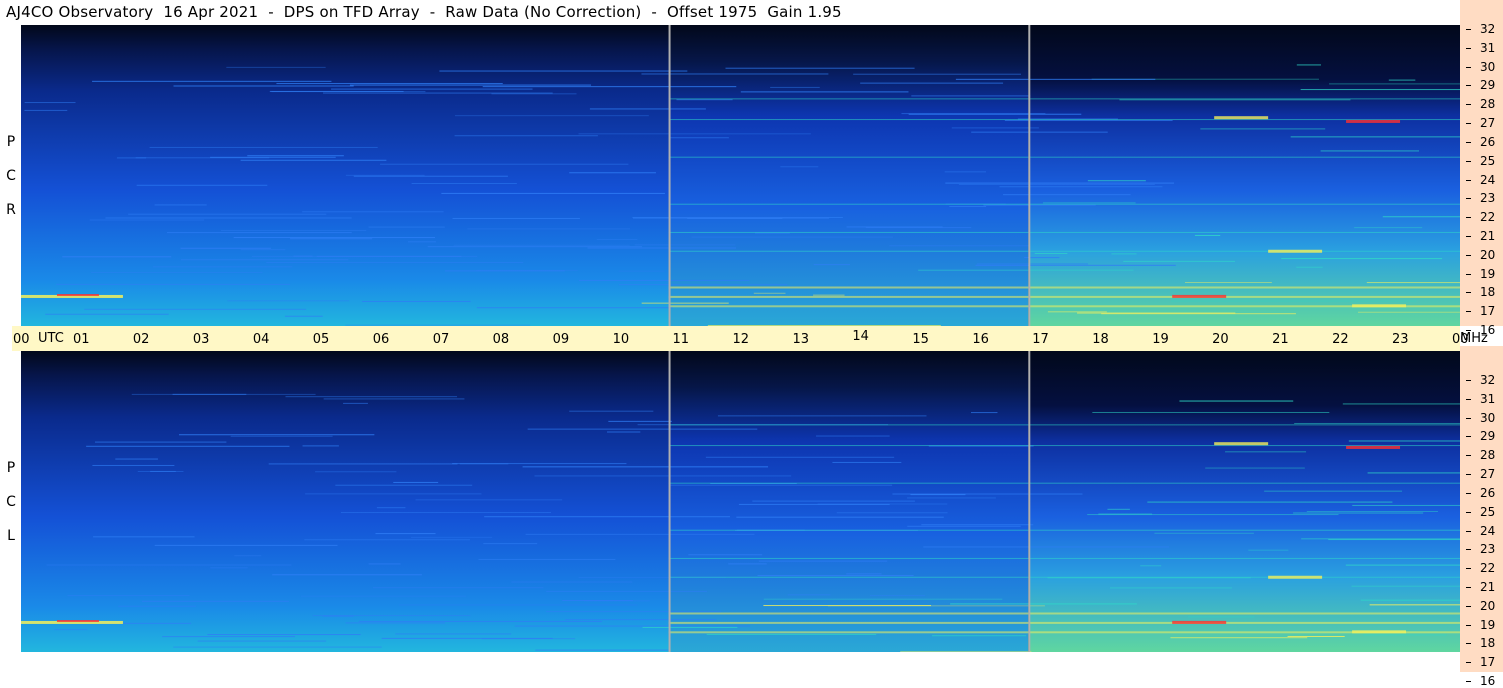  Describe the element at coordinates (381, 339) in the screenshot. I see `time-tick-label: 06` at that location.